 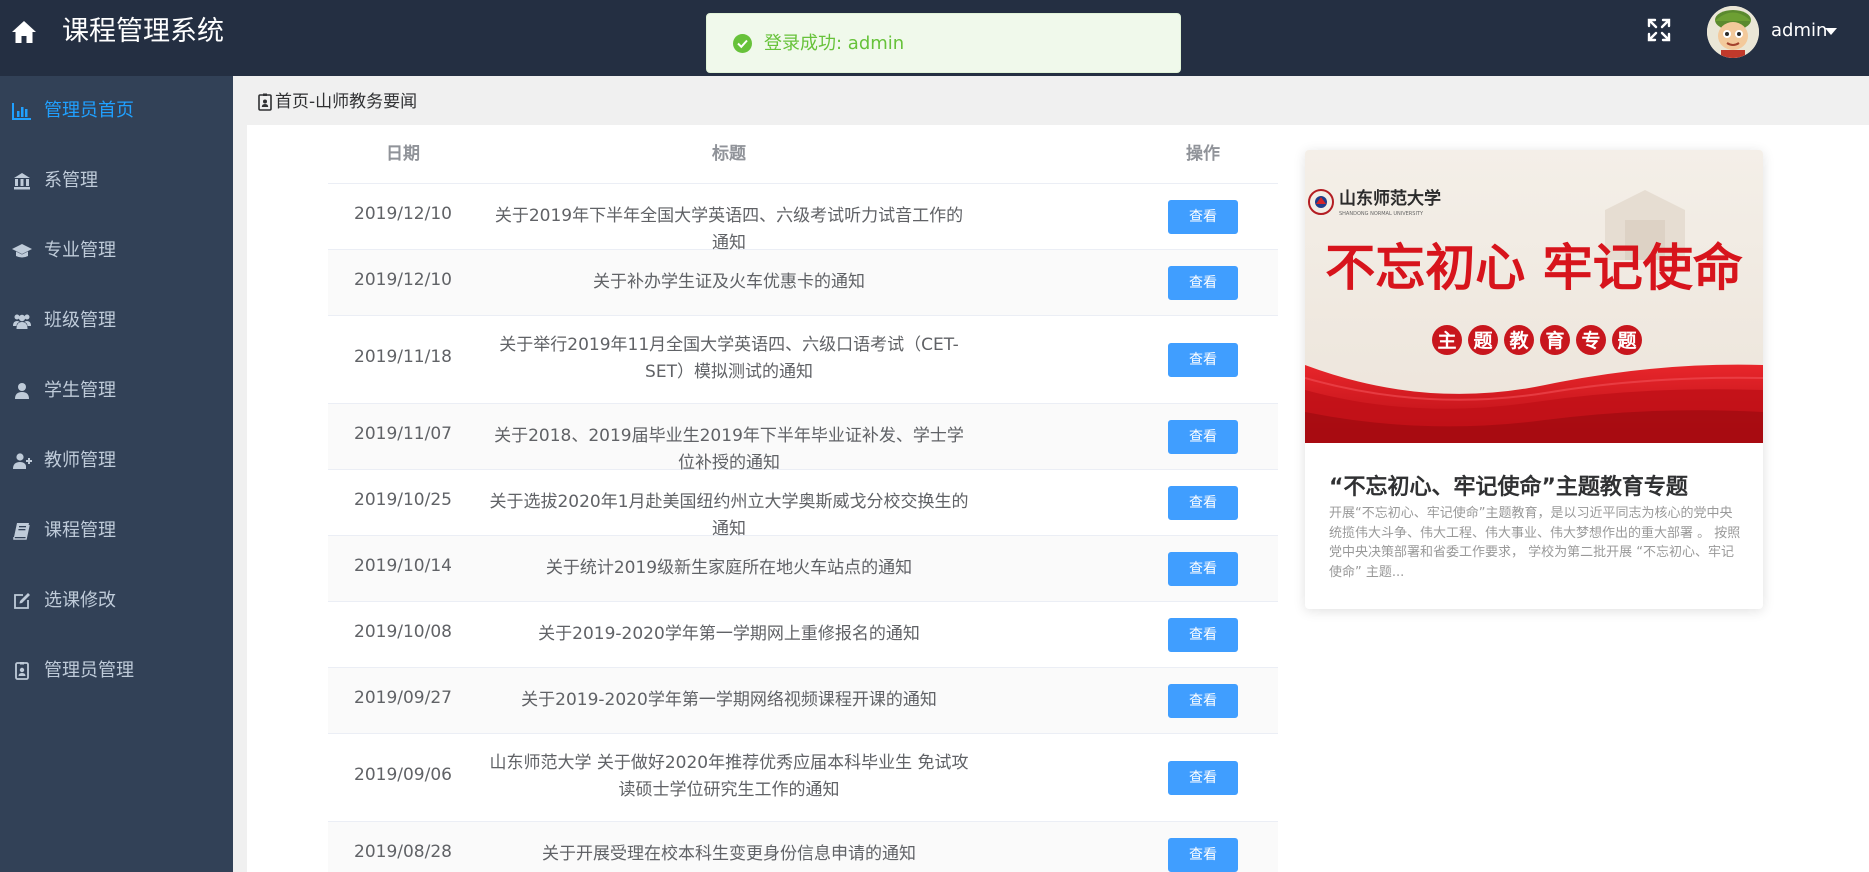 I want to click on sidebar-item-student: 学生管理, so click(x=116, y=391).